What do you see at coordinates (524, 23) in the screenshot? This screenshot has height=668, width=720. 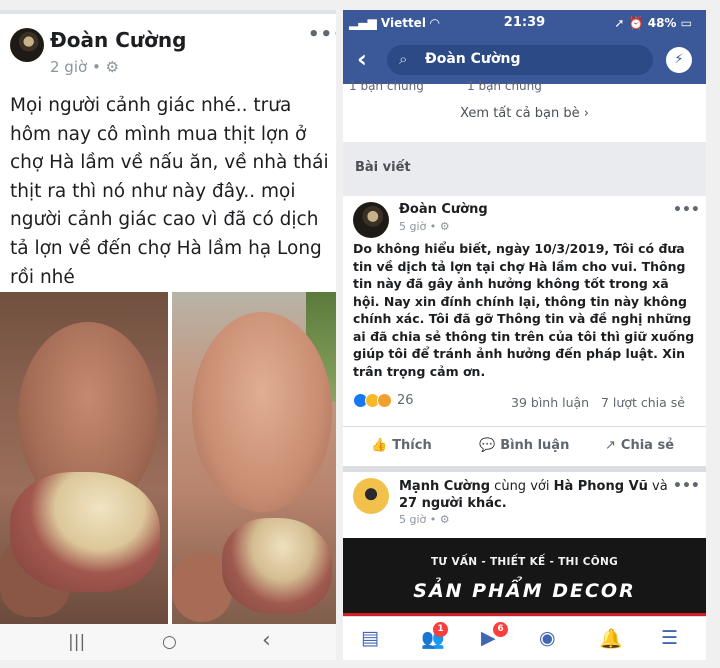 I see `status-bar: ▂▄▆ Viettel ◠ 21:39 ➚ ⏰ 48% ▭` at bounding box center [524, 23].